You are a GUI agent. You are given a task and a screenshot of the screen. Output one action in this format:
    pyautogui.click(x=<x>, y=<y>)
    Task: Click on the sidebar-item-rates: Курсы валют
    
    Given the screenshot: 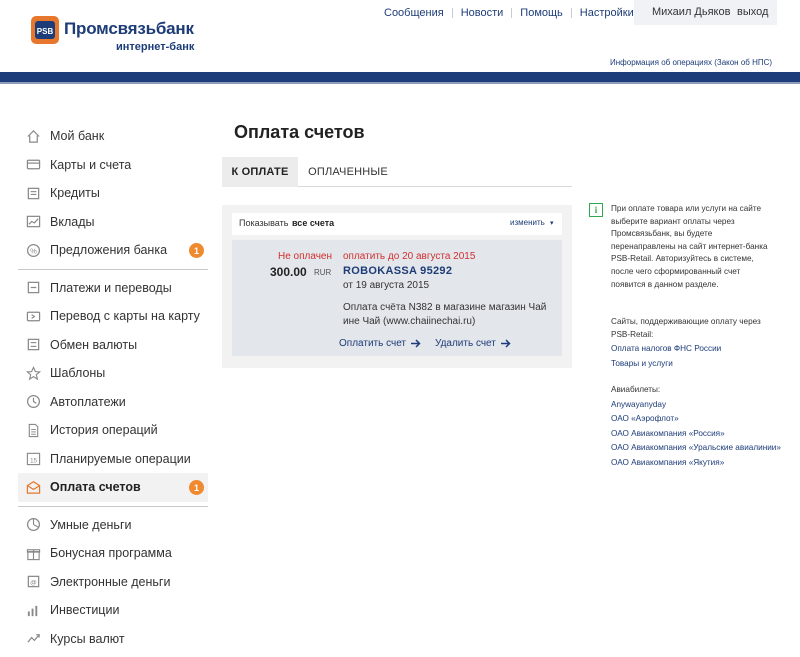 What is the action you would take?
    pyautogui.click(x=113, y=639)
    